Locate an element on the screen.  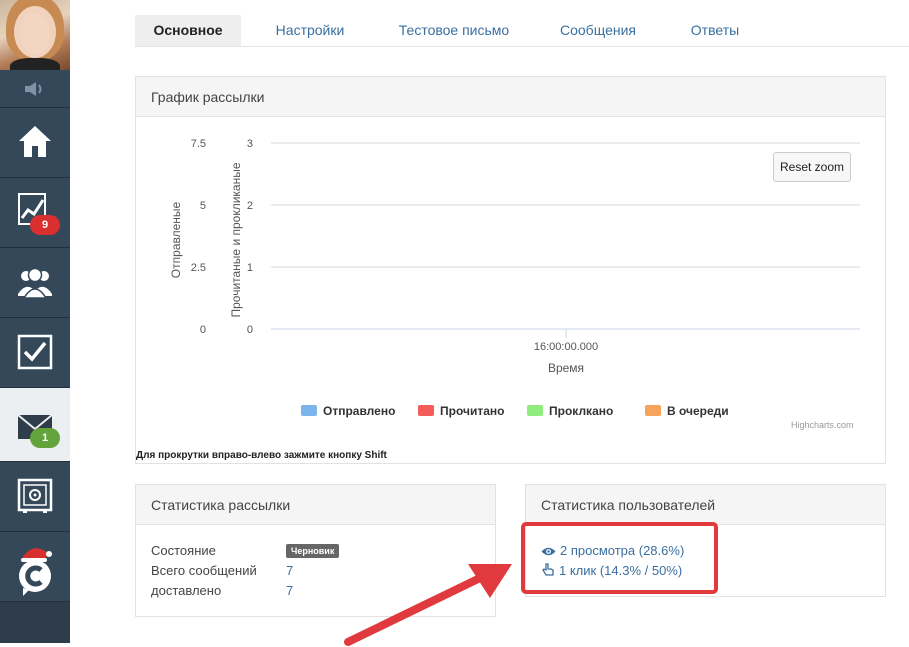
stat-row-total: Всего сообщений is located at coordinates (204, 570).